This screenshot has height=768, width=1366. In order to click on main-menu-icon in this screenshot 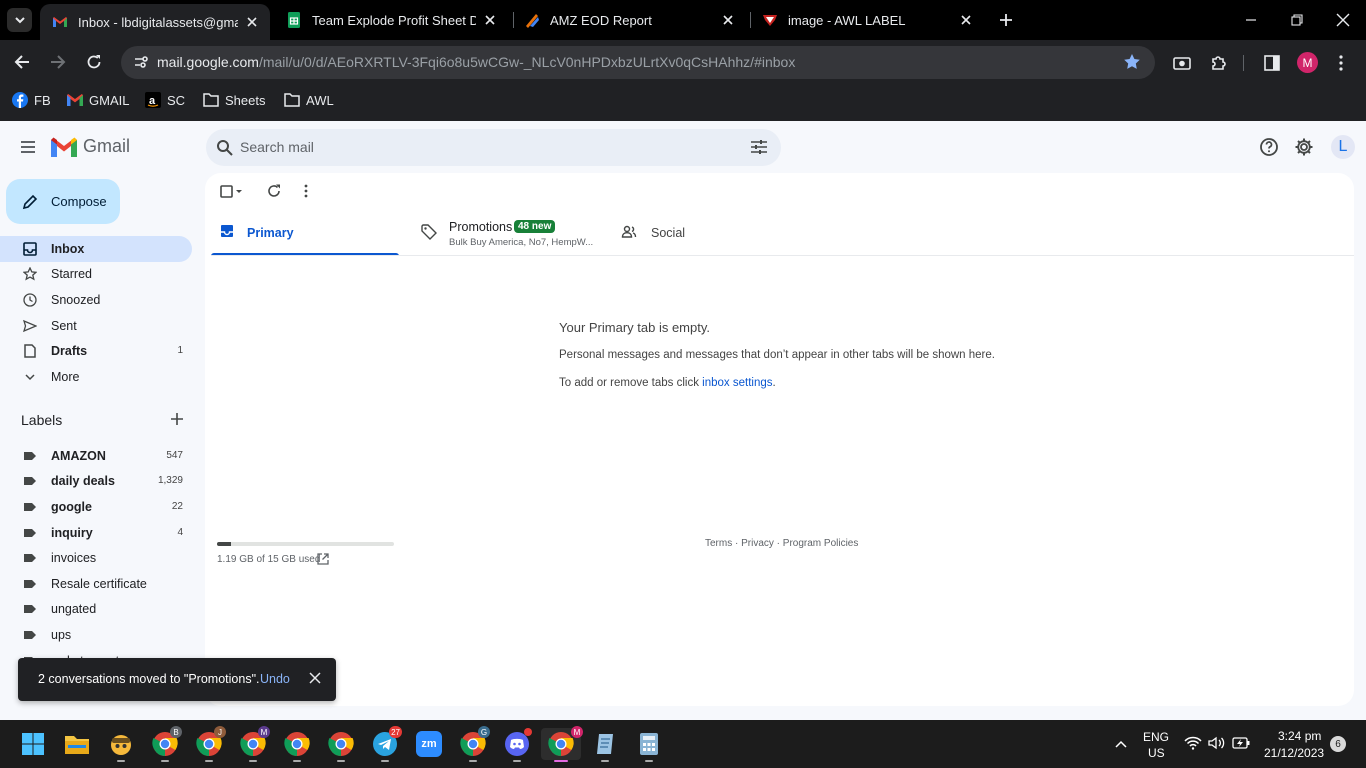, I will do `click(28, 147)`.